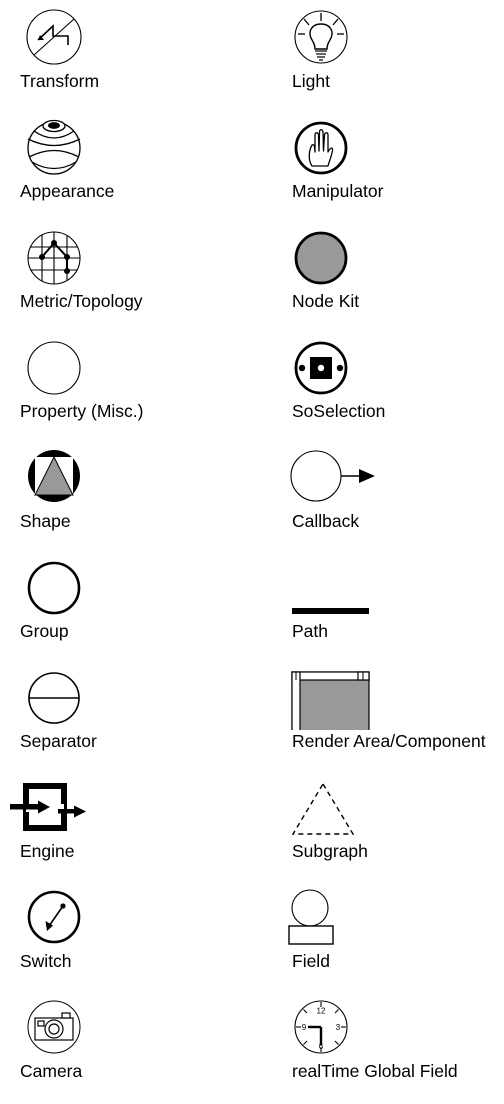  What do you see at coordinates (378, 169) in the screenshot?
I see `legend-entry-manipulator: Manipulator` at bounding box center [378, 169].